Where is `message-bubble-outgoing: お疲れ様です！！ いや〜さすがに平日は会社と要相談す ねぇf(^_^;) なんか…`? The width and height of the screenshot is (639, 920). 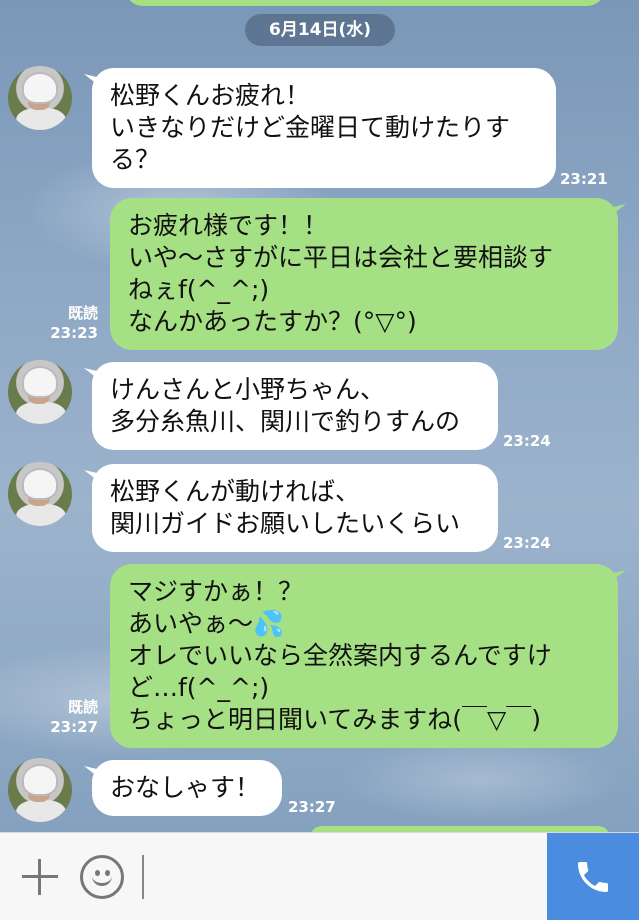
message-bubble-outgoing: お疲れ様です！！ いや〜さすがに平日は会社と要相談す ねぇf(^_^;) なんか… is located at coordinates (364, 274).